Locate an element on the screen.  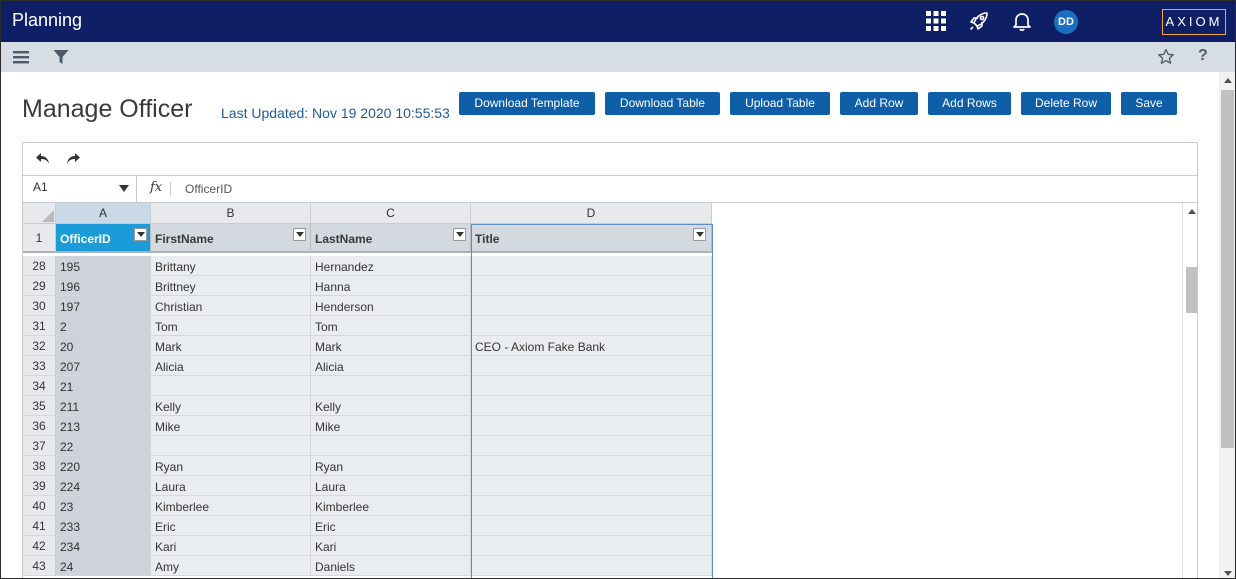
row-number: 30 is located at coordinates (39, 306).